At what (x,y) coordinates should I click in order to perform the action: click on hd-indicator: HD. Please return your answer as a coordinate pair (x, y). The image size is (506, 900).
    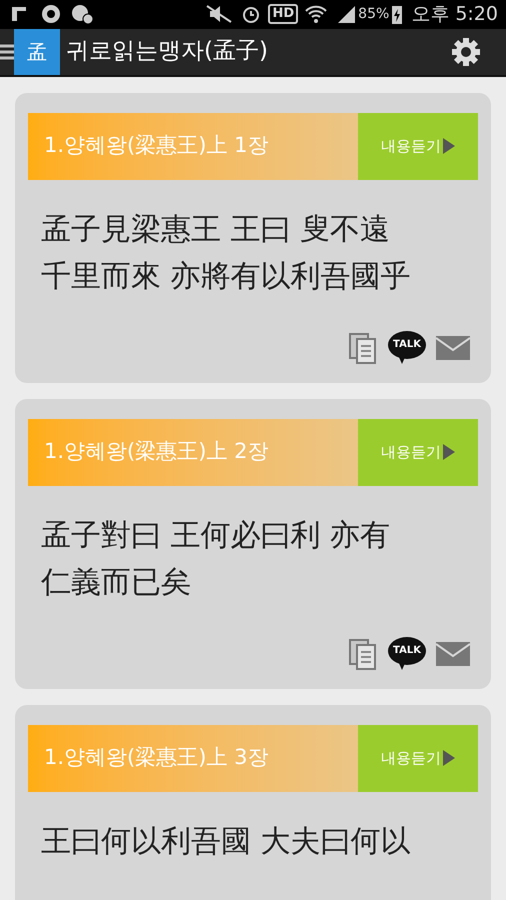
    Looking at the image, I should click on (283, 14).